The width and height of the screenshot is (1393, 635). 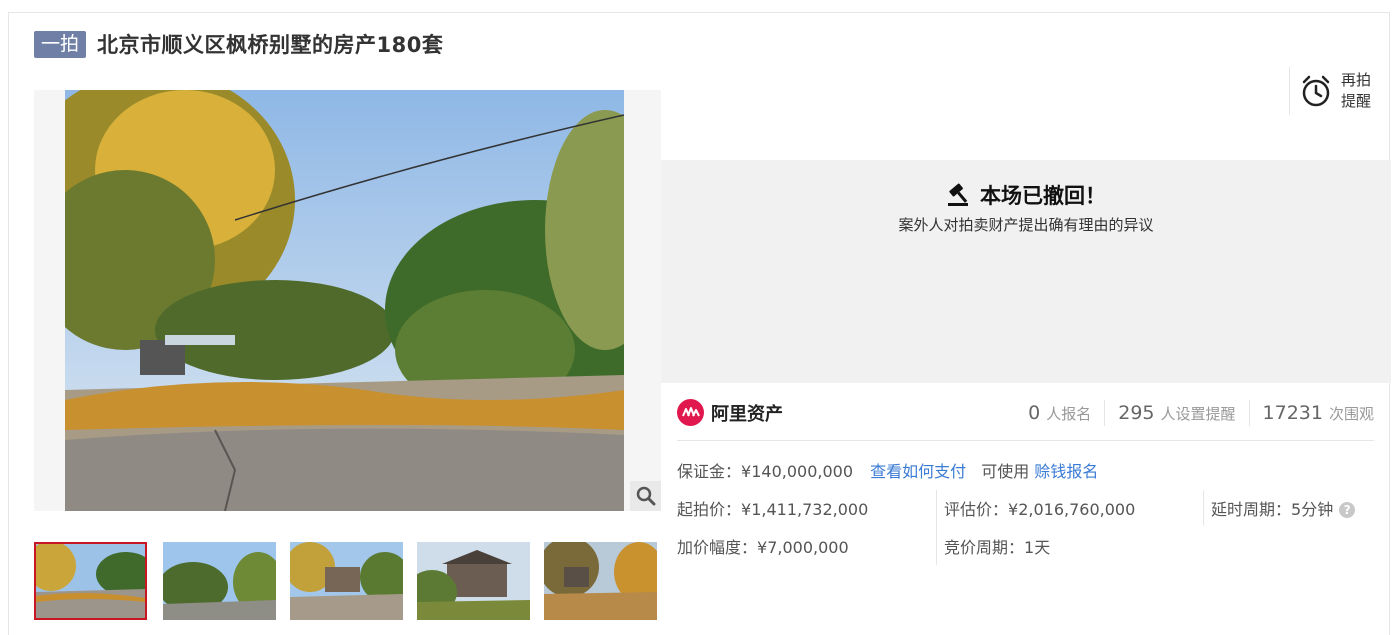 What do you see at coordinates (1034, 413) in the screenshot?
I see `stat-value: 0` at bounding box center [1034, 413].